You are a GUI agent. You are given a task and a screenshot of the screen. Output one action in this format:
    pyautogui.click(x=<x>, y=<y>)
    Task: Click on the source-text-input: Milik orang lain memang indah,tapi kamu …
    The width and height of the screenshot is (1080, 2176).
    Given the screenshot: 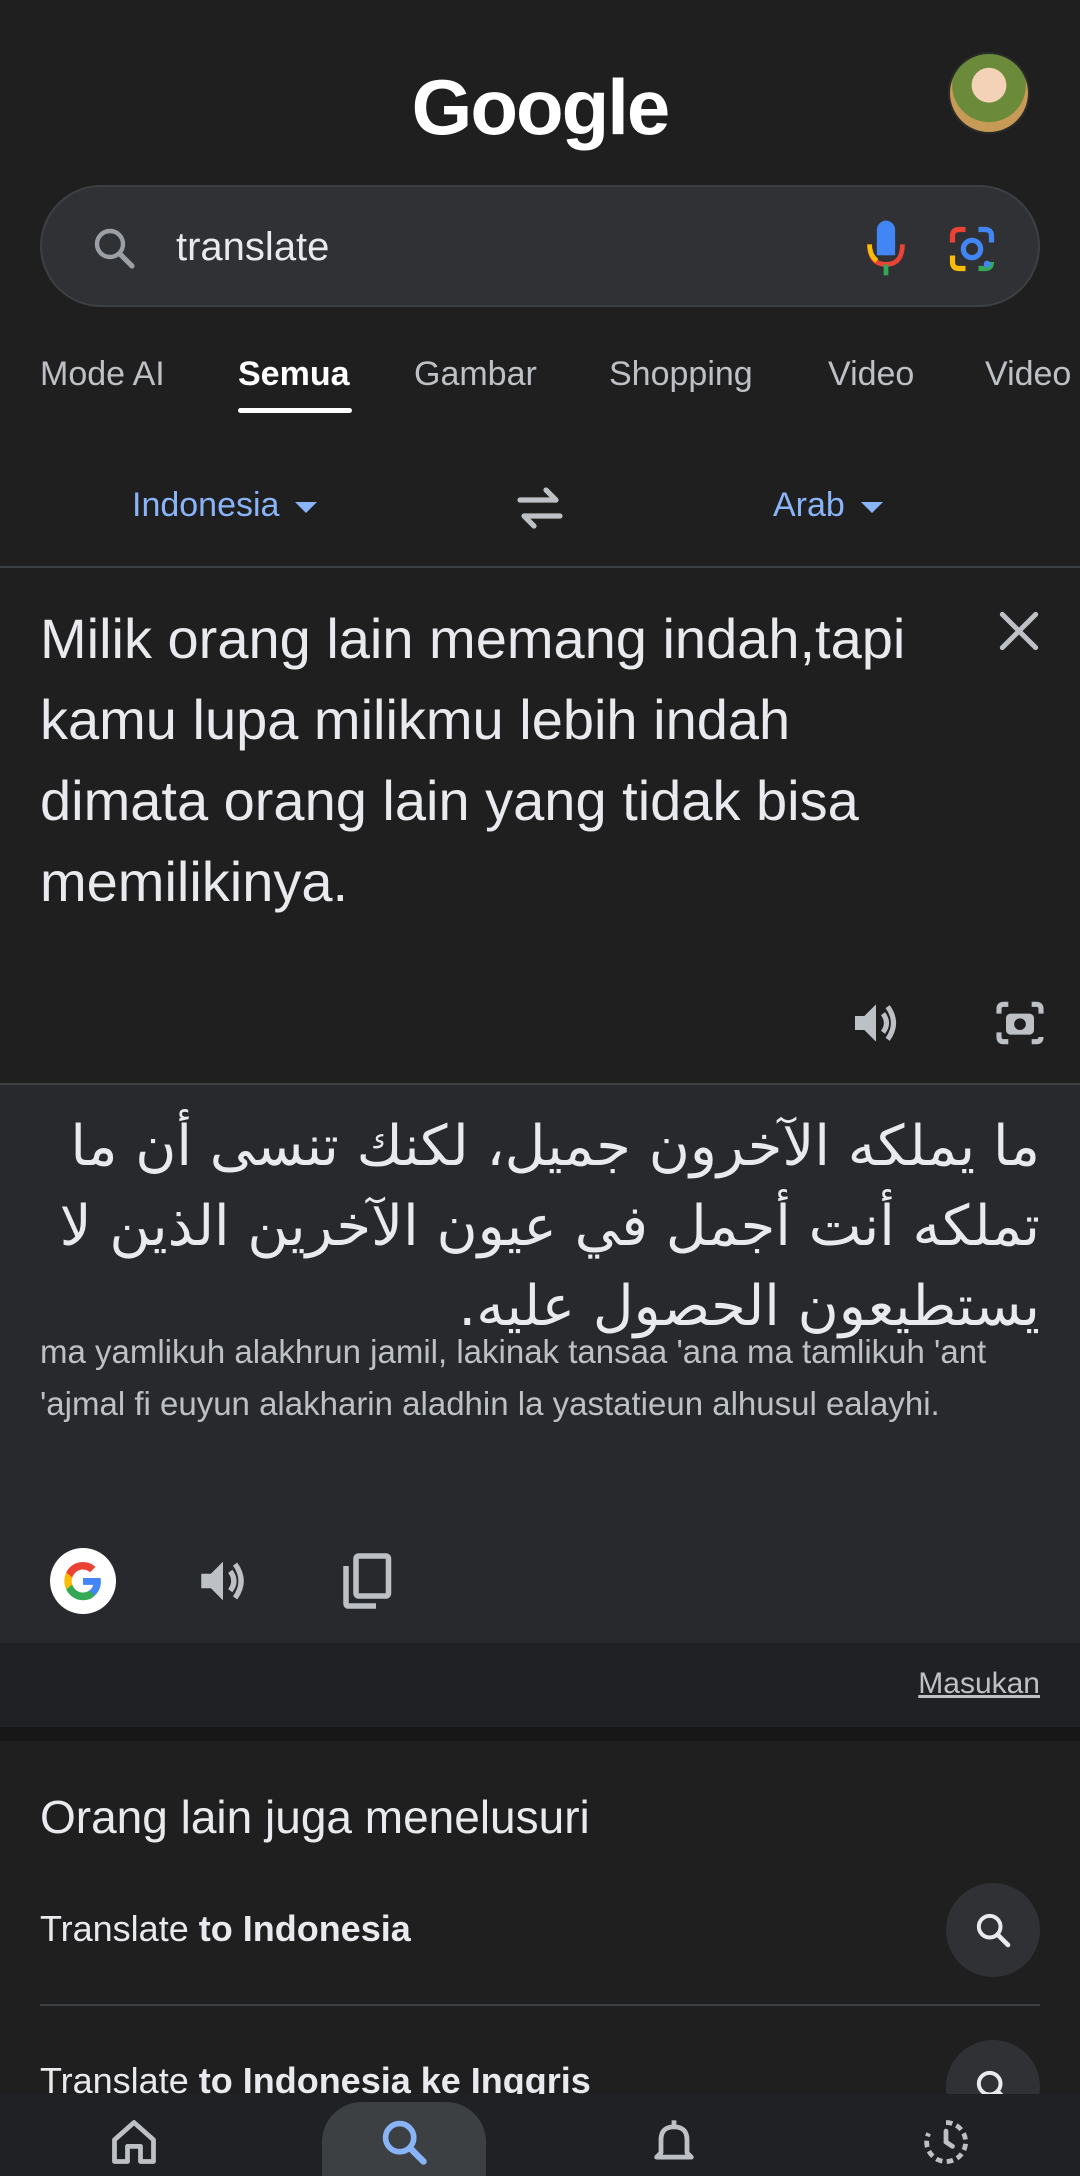 What is the action you would take?
    pyautogui.click(x=490, y=760)
    